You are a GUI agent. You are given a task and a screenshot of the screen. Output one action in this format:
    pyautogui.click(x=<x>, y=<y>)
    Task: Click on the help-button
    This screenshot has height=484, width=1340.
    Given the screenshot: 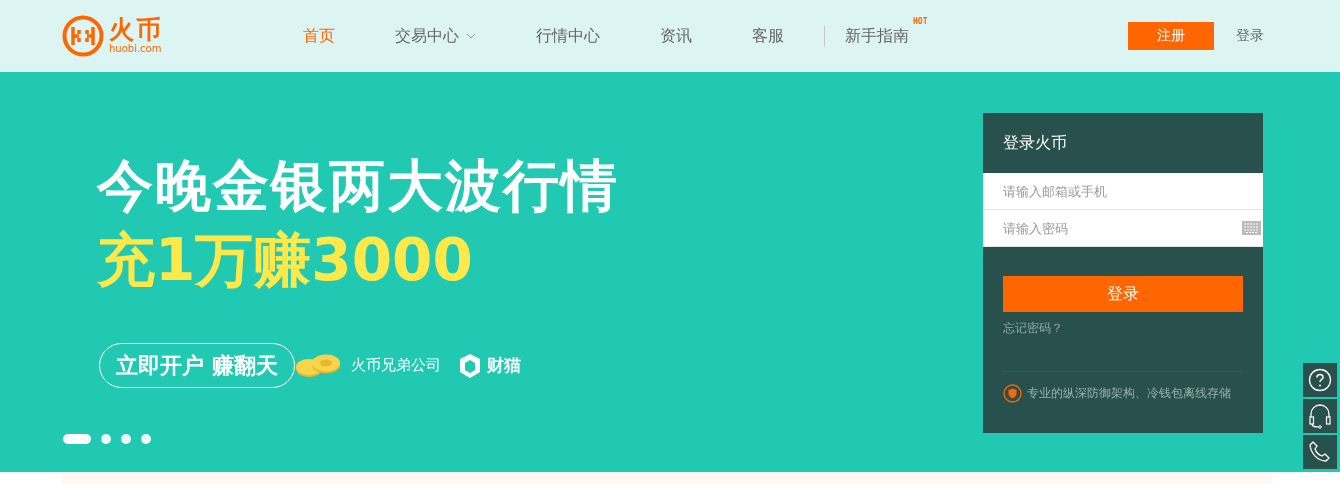 What is the action you would take?
    pyautogui.click(x=1320, y=380)
    